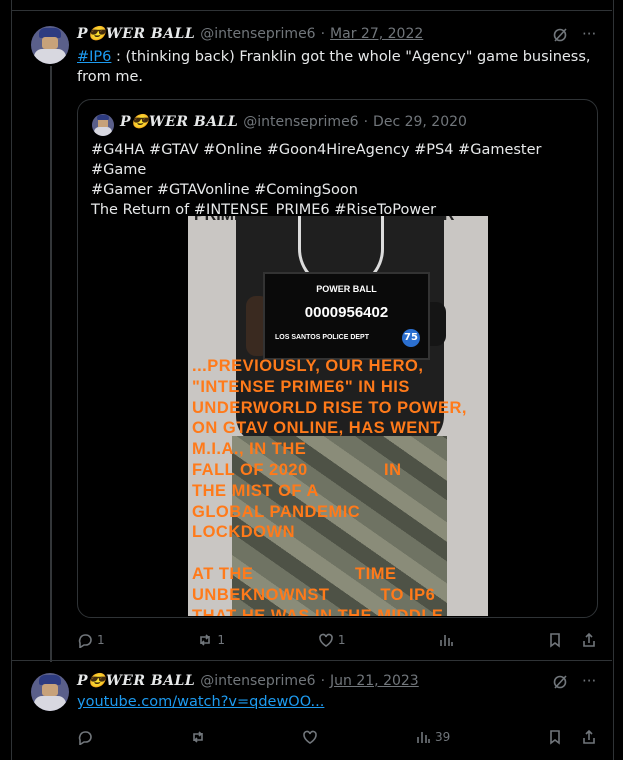 The image size is (623, 760). Describe the element at coordinates (322, 337) in the screenshot. I see `placard-dept: LOS SANTOS POLICE DEPT` at that location.